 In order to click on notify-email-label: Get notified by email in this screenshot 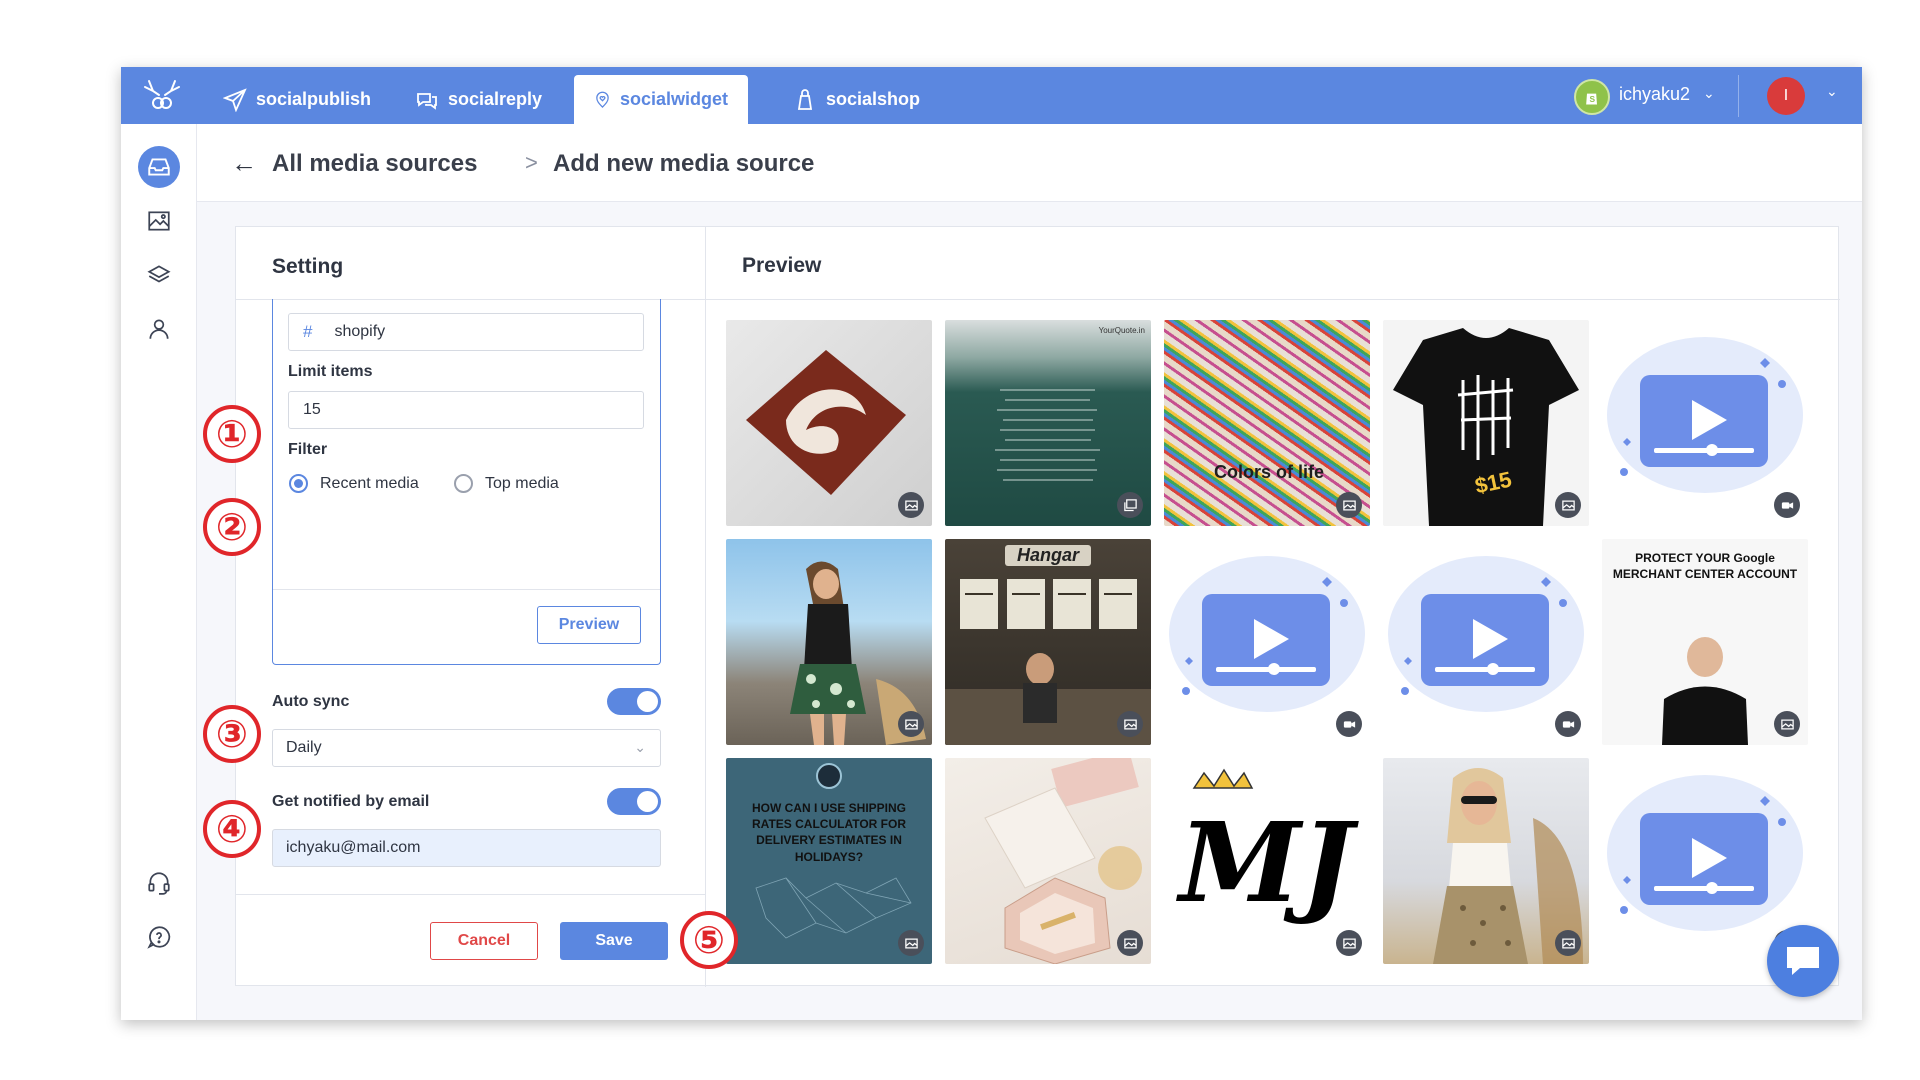, I will do `click(351, 801)`.